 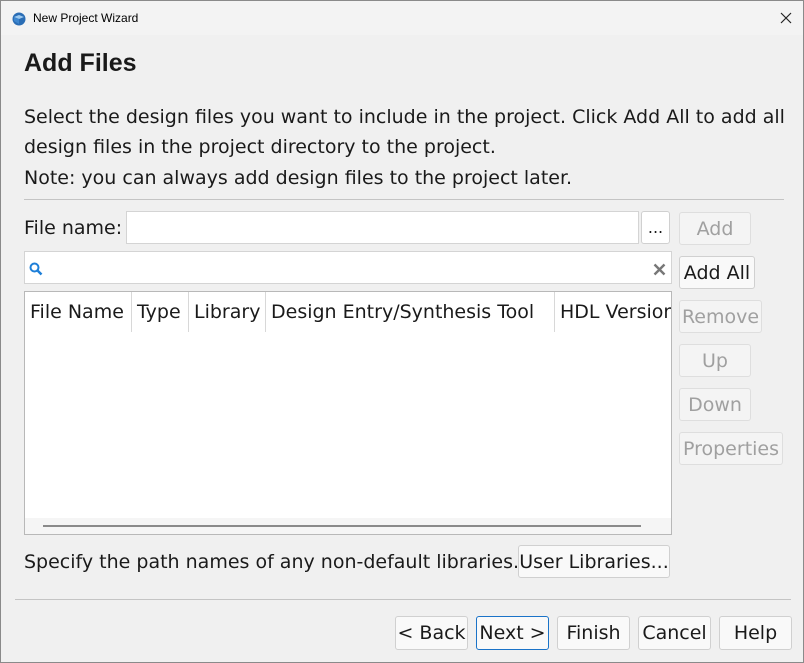 I want to click on finish-button: Finish, so click(x=593, y=633).